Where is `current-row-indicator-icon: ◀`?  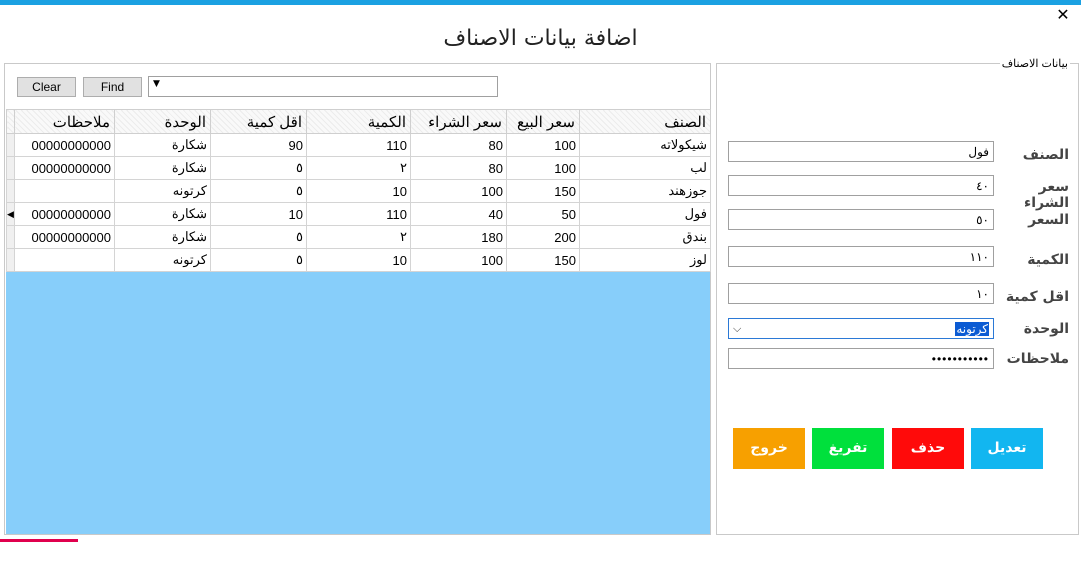 current-row-indicator-icon: ◀ is located at coordinates (10, 214).